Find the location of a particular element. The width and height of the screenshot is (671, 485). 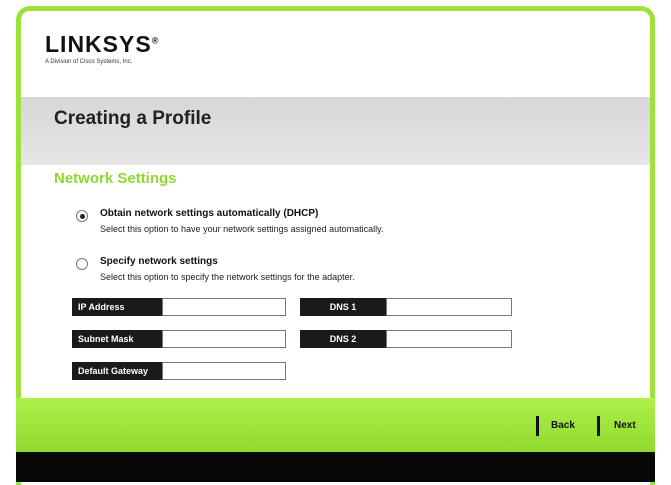

ip-address-label: IP Address is located at coordinates (117, 307).